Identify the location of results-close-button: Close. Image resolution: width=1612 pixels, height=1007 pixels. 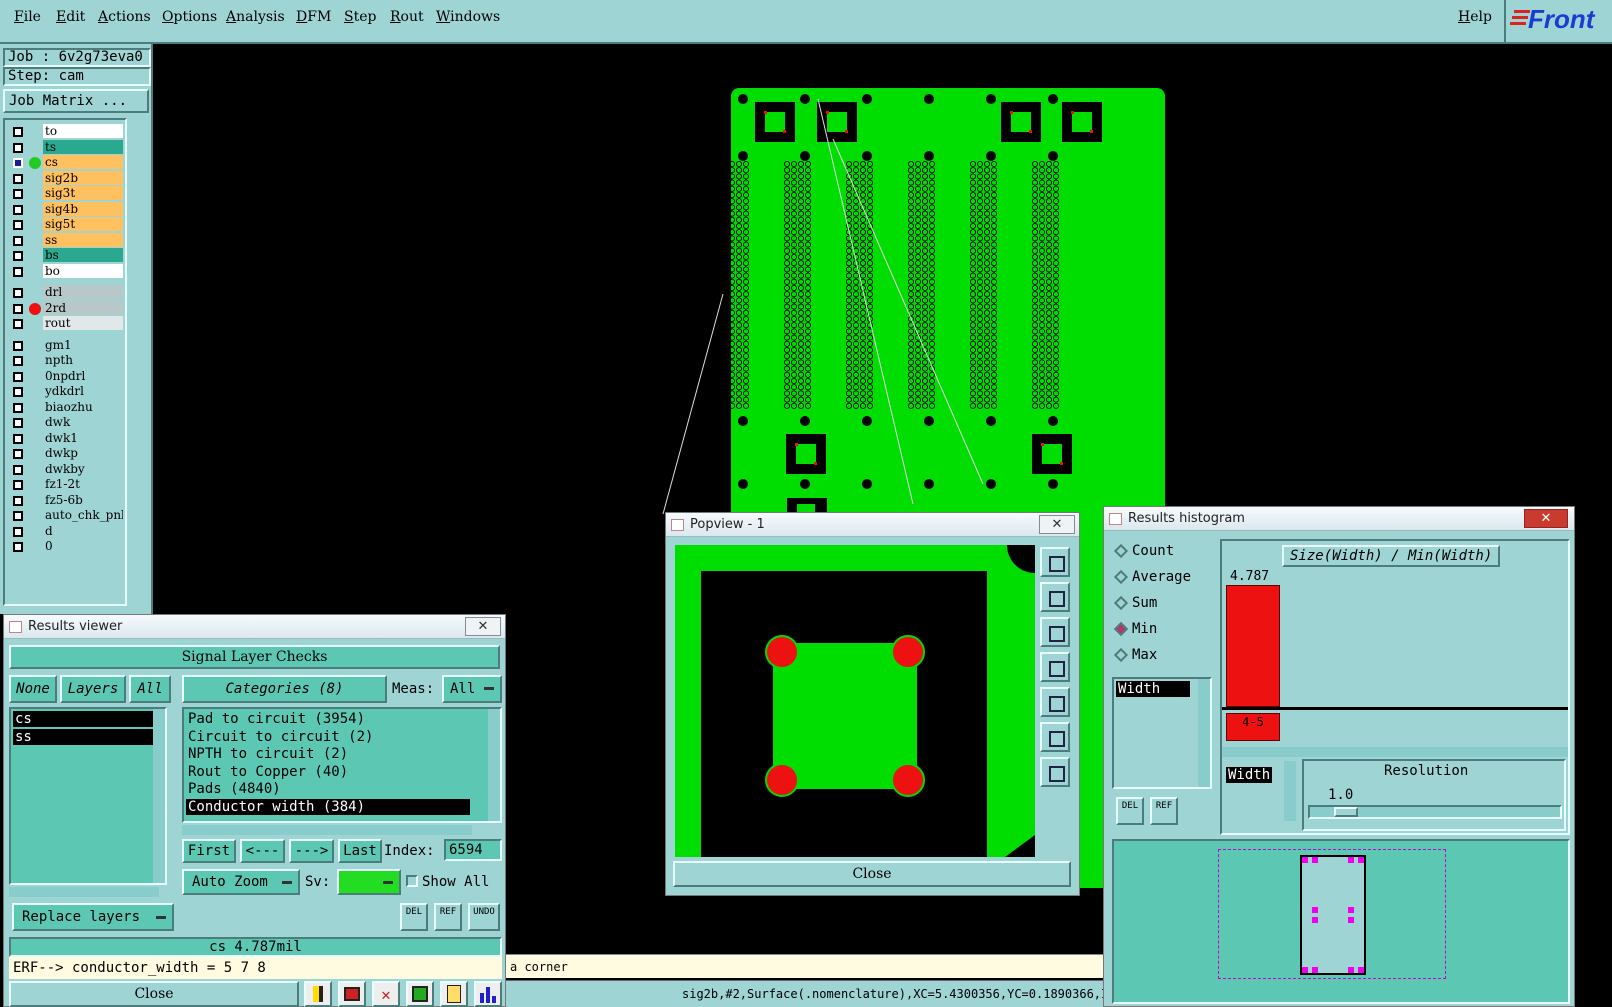
(154, 994).